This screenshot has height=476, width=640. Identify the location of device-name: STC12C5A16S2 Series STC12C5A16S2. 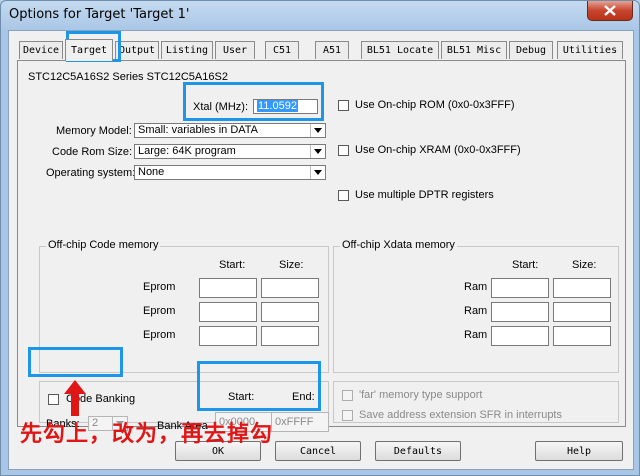
(128, 77).